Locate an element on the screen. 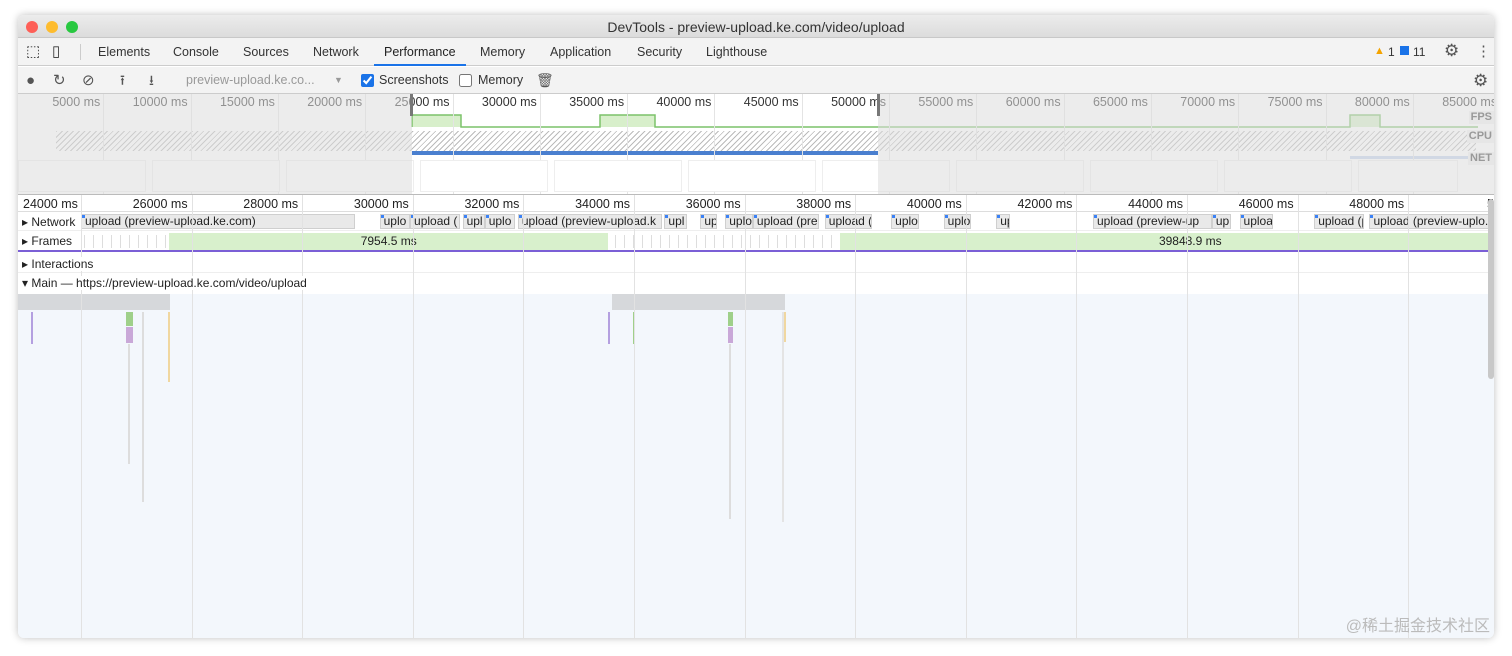 This screenshot has width=1512, height=656. tab-elements: Elements is located at coordinates (124, 52).